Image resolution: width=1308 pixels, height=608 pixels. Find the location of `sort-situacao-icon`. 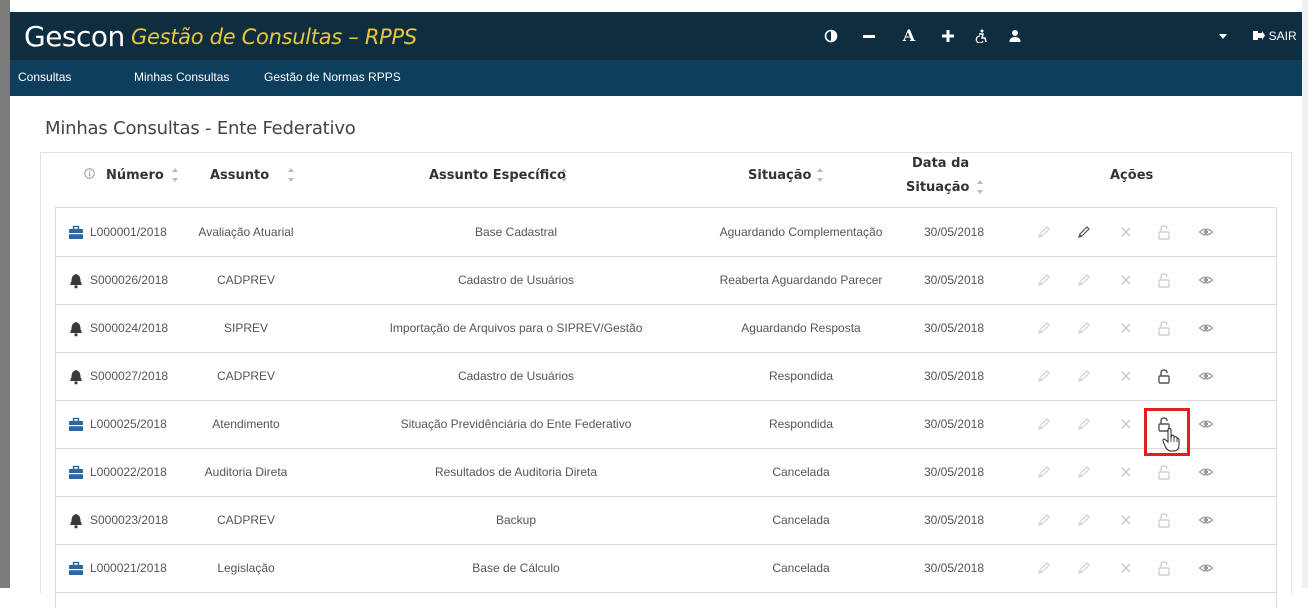

sort-situacao-icon is located at coordinates (820, 175).